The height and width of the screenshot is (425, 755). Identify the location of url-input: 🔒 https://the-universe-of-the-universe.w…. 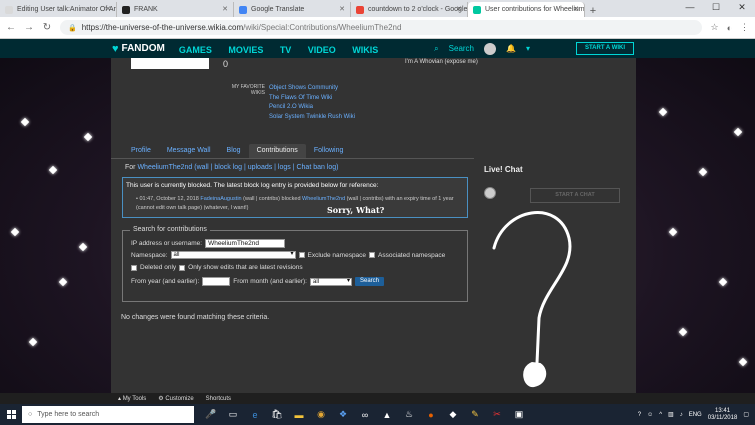
(381, 27).